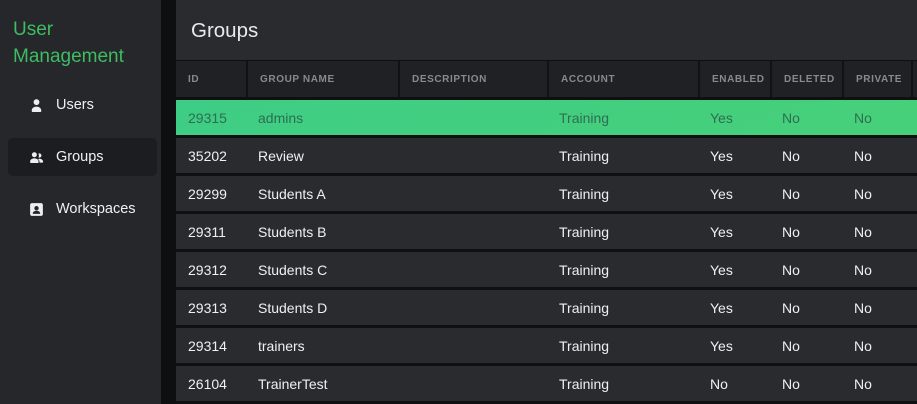 This screenshot has height=404, width=917. I want to click on sidebar-item-users: Users, so click(80, 105).